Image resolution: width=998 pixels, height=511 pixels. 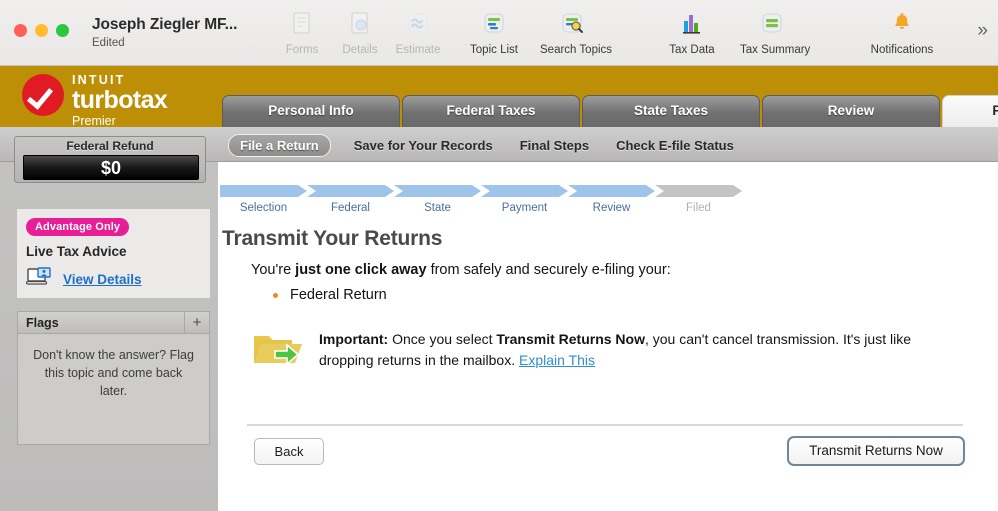 What do you see at coordinates (611, 199) in the screenshot?
I see `progress-step-review: Review` at bounding box center [611, 199].